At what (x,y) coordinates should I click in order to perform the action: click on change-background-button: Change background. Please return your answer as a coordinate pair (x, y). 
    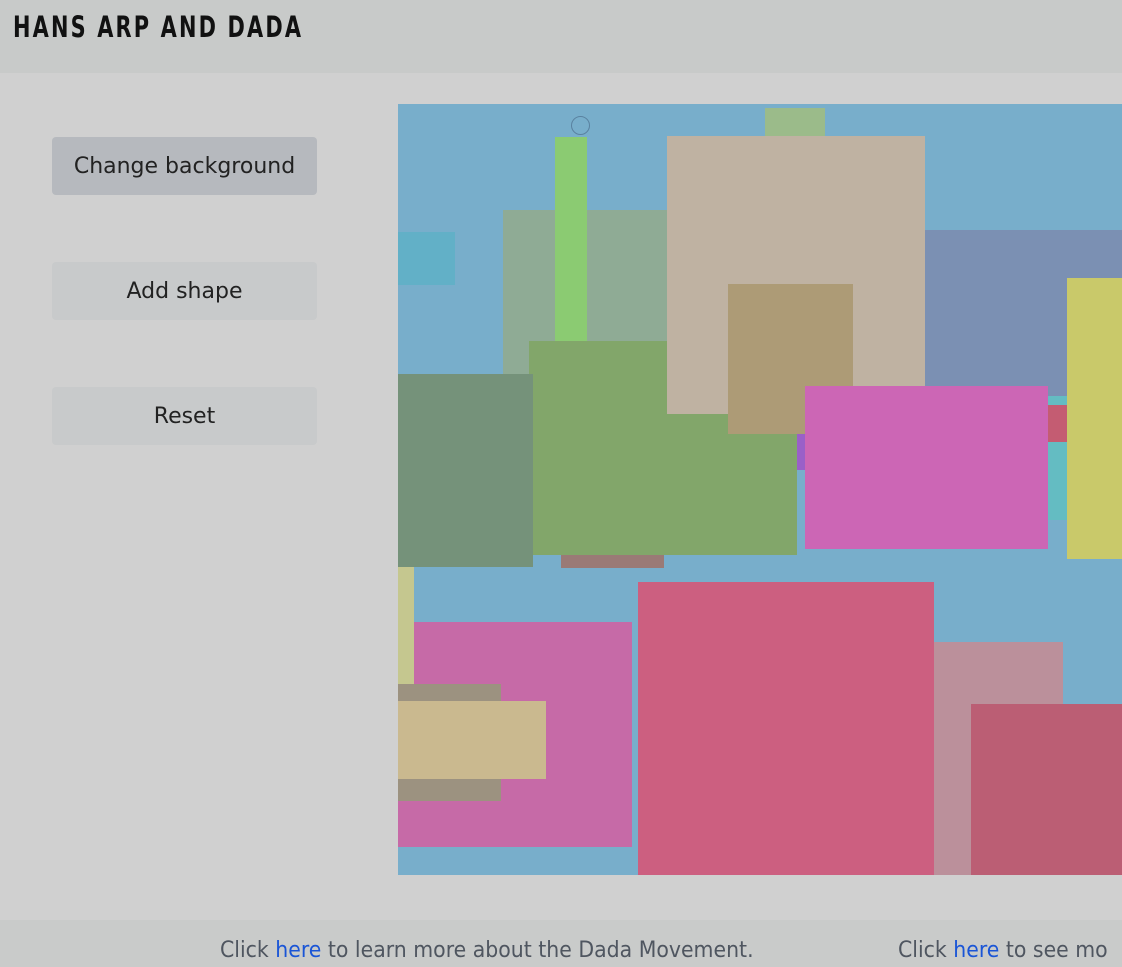
    Looking at the image, I should click on (184, 166).